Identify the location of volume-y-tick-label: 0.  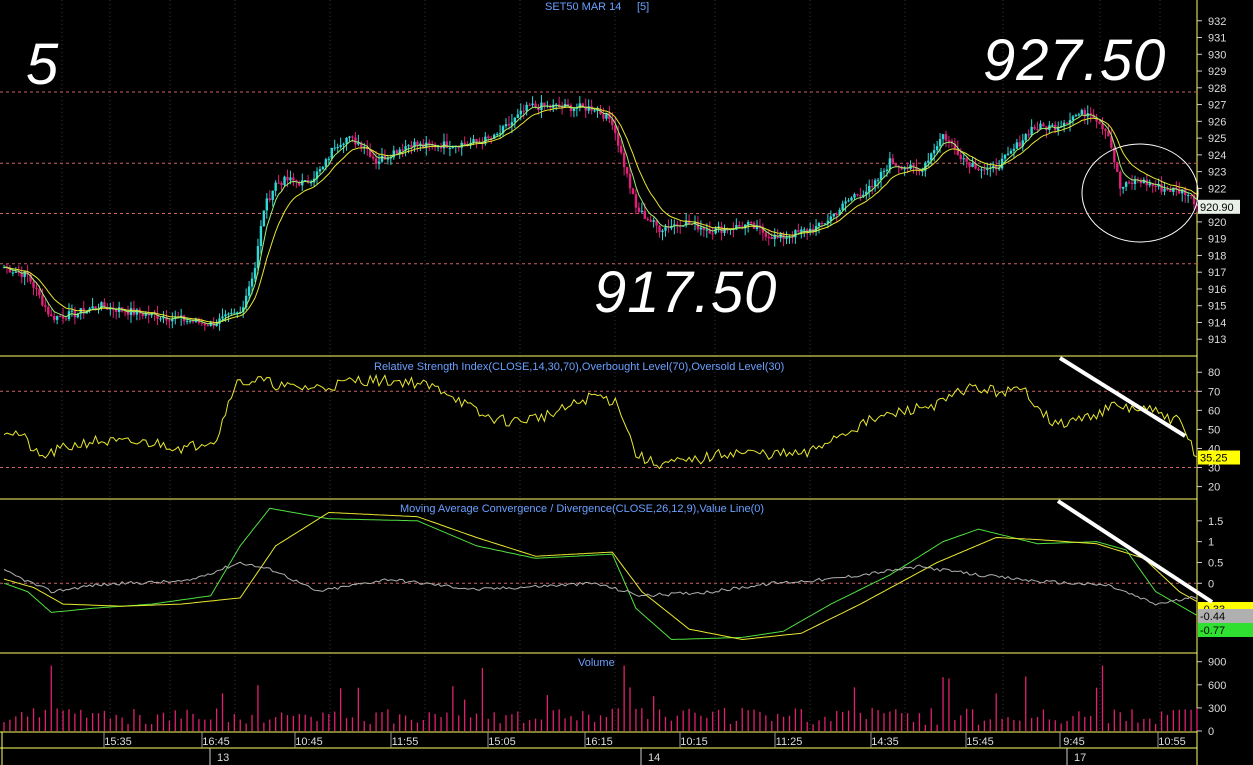
(1211, 732).